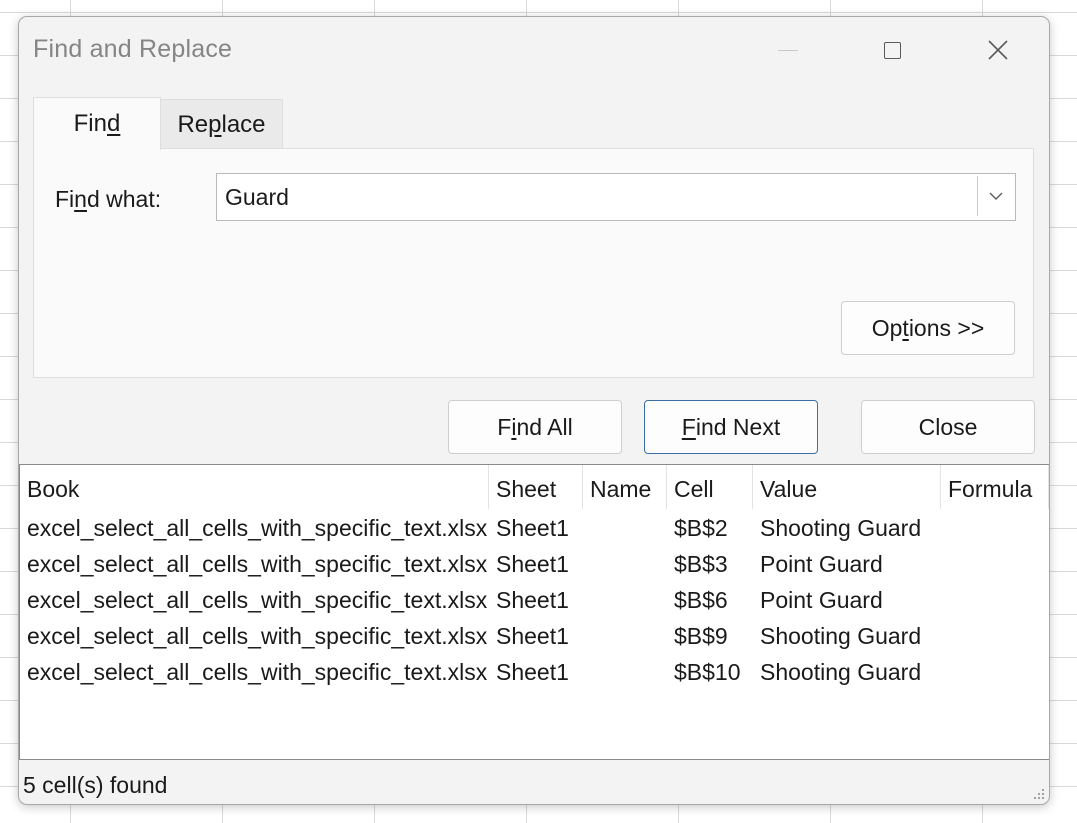  Describe the element at coordinates (710, 487) in the screenshot. I see `column-header-cell: Cell` at that location.